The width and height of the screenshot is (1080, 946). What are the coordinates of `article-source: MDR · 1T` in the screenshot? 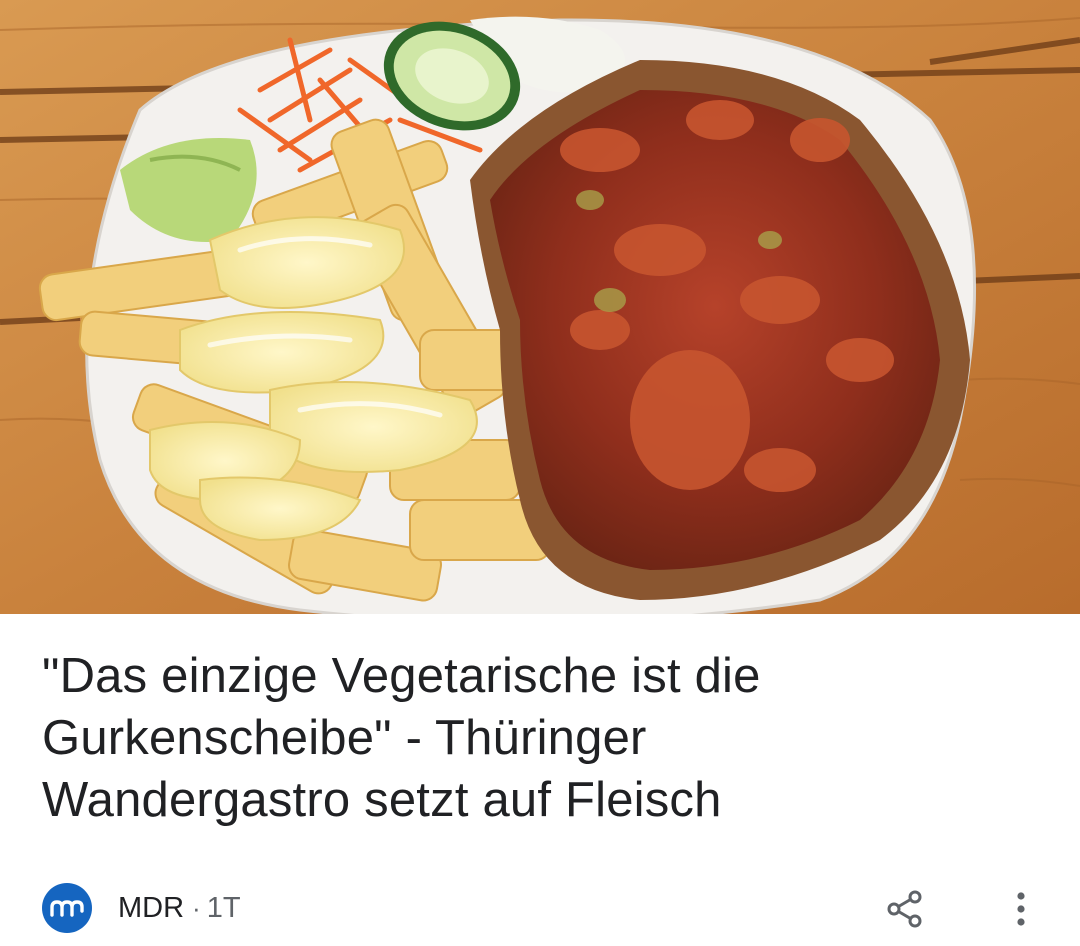 It's located at (141, 908).